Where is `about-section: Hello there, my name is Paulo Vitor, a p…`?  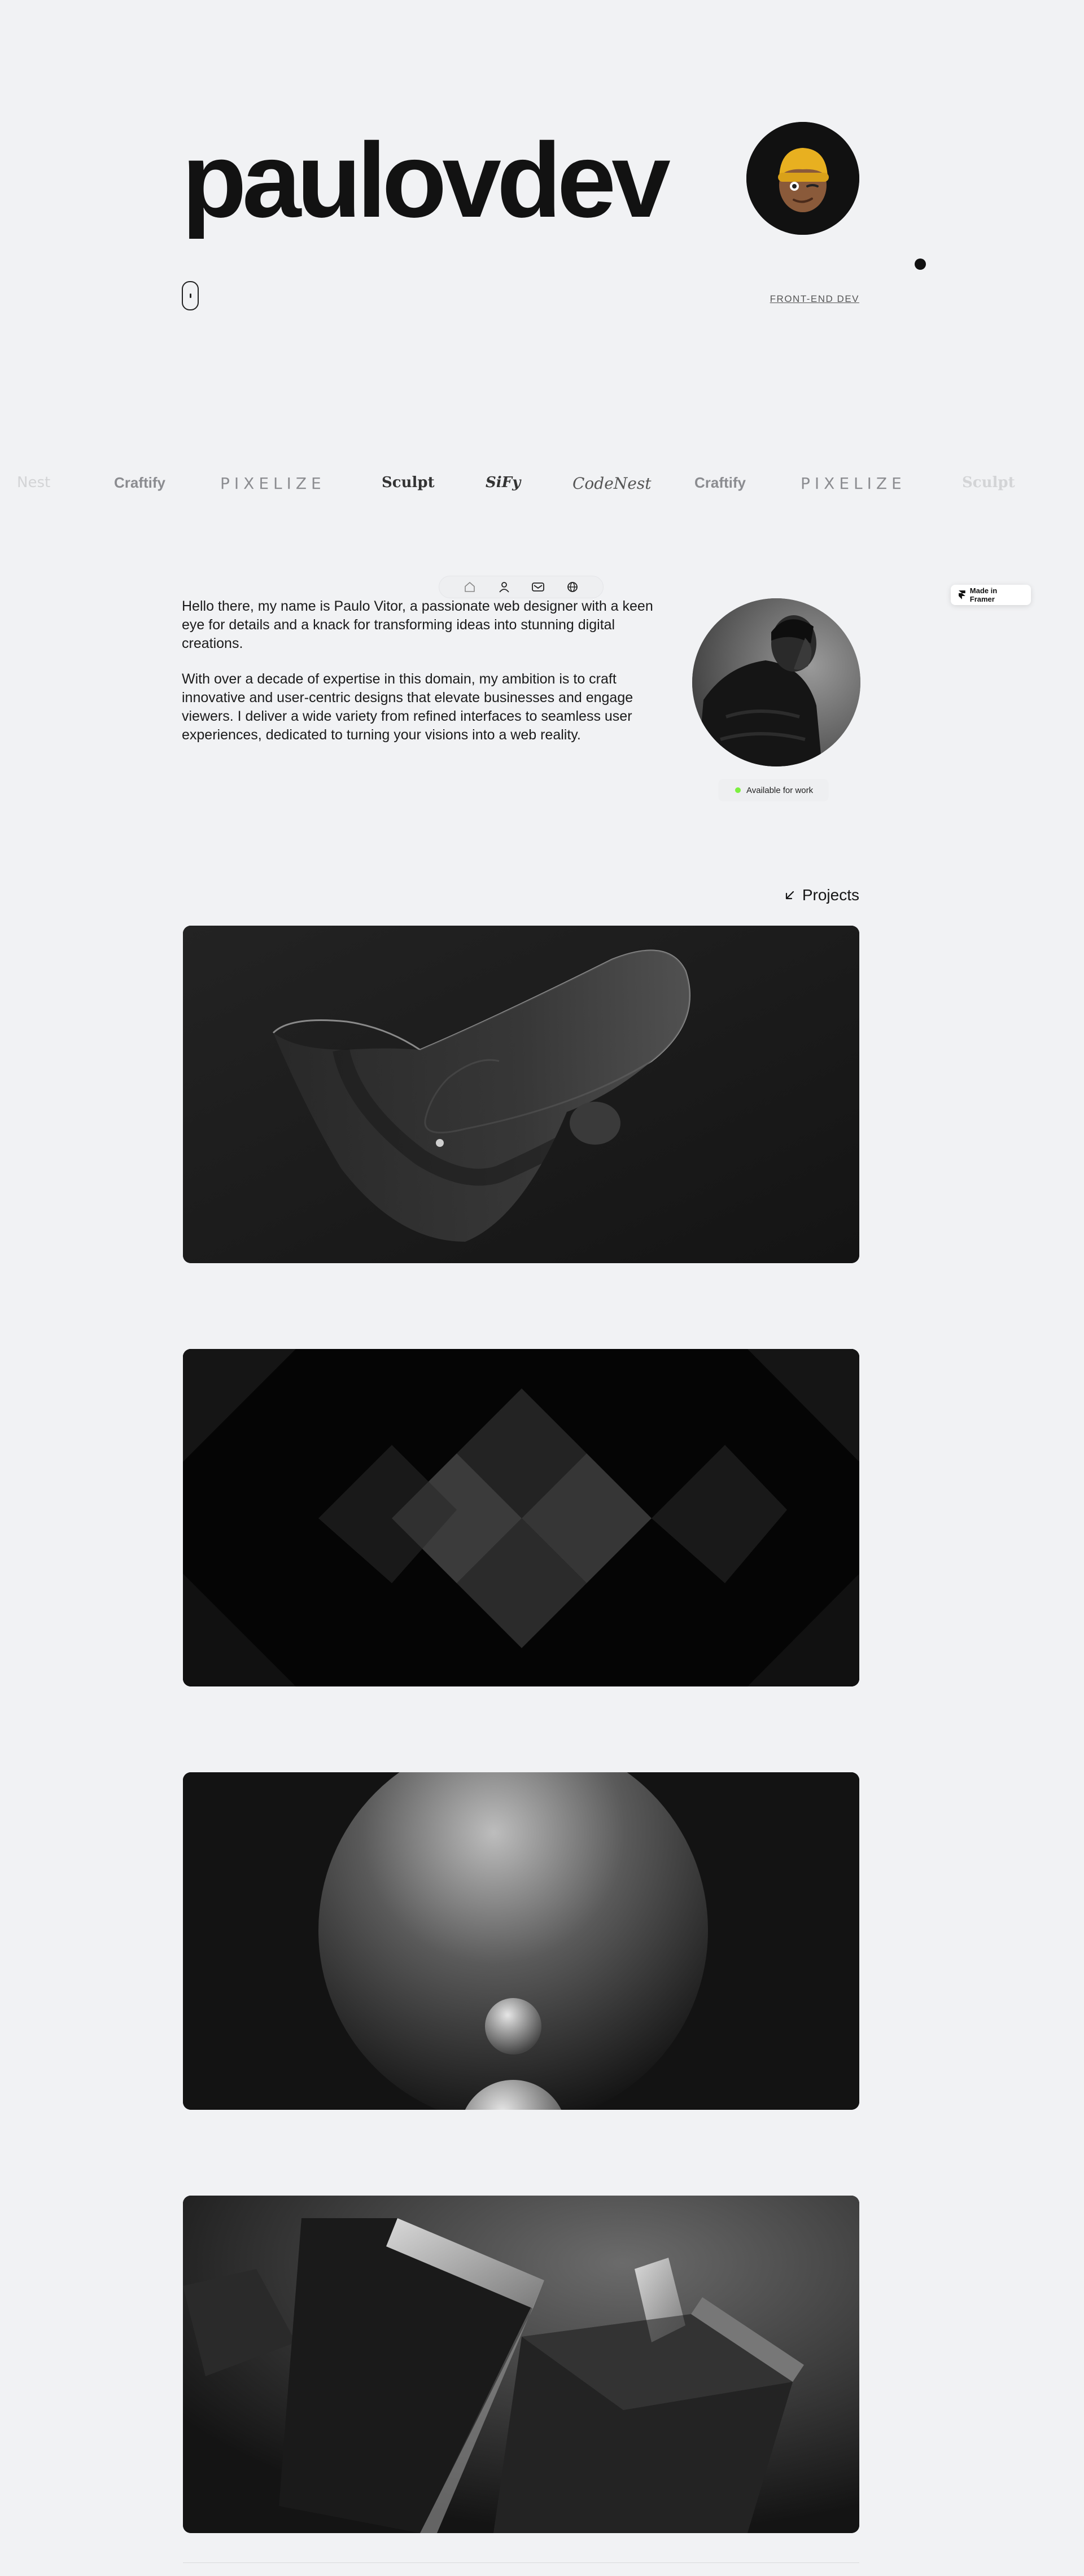 about-section: Hello there, my name is Paulo Vitor, a p… is located at coordinates (424, 679).